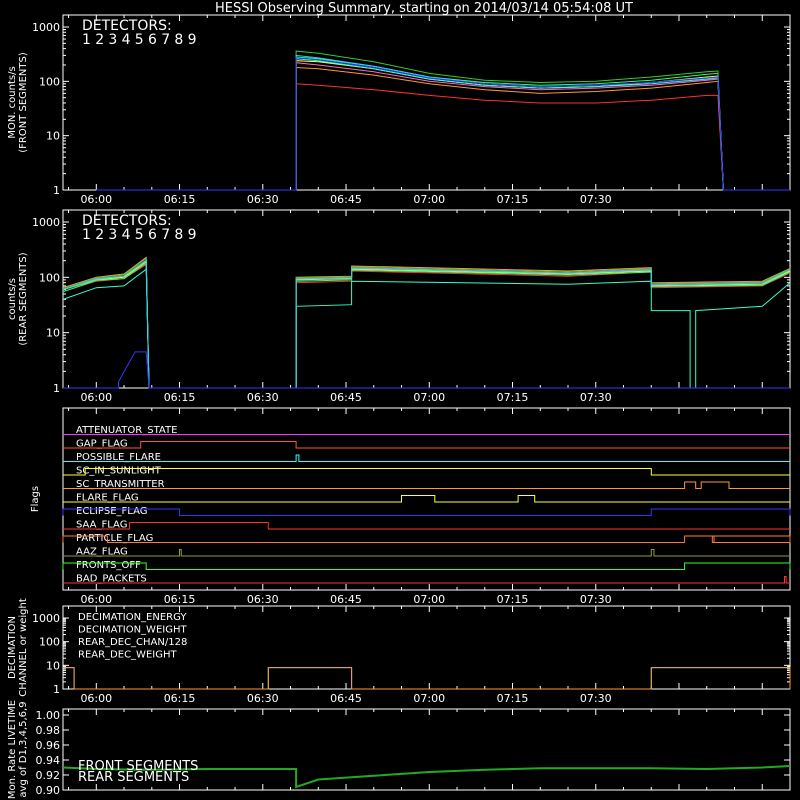  I want to click on front-legend-item: 3, so click(112, 40).